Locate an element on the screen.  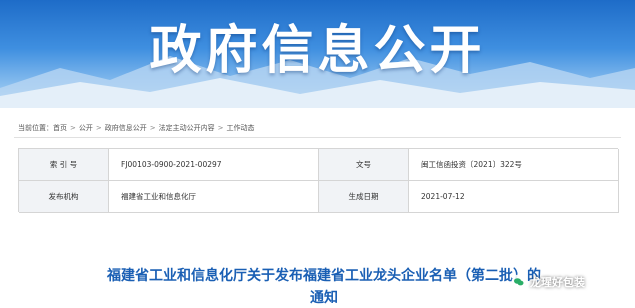
publisher-label: 发布机构 is located at coordinates (64, 197).